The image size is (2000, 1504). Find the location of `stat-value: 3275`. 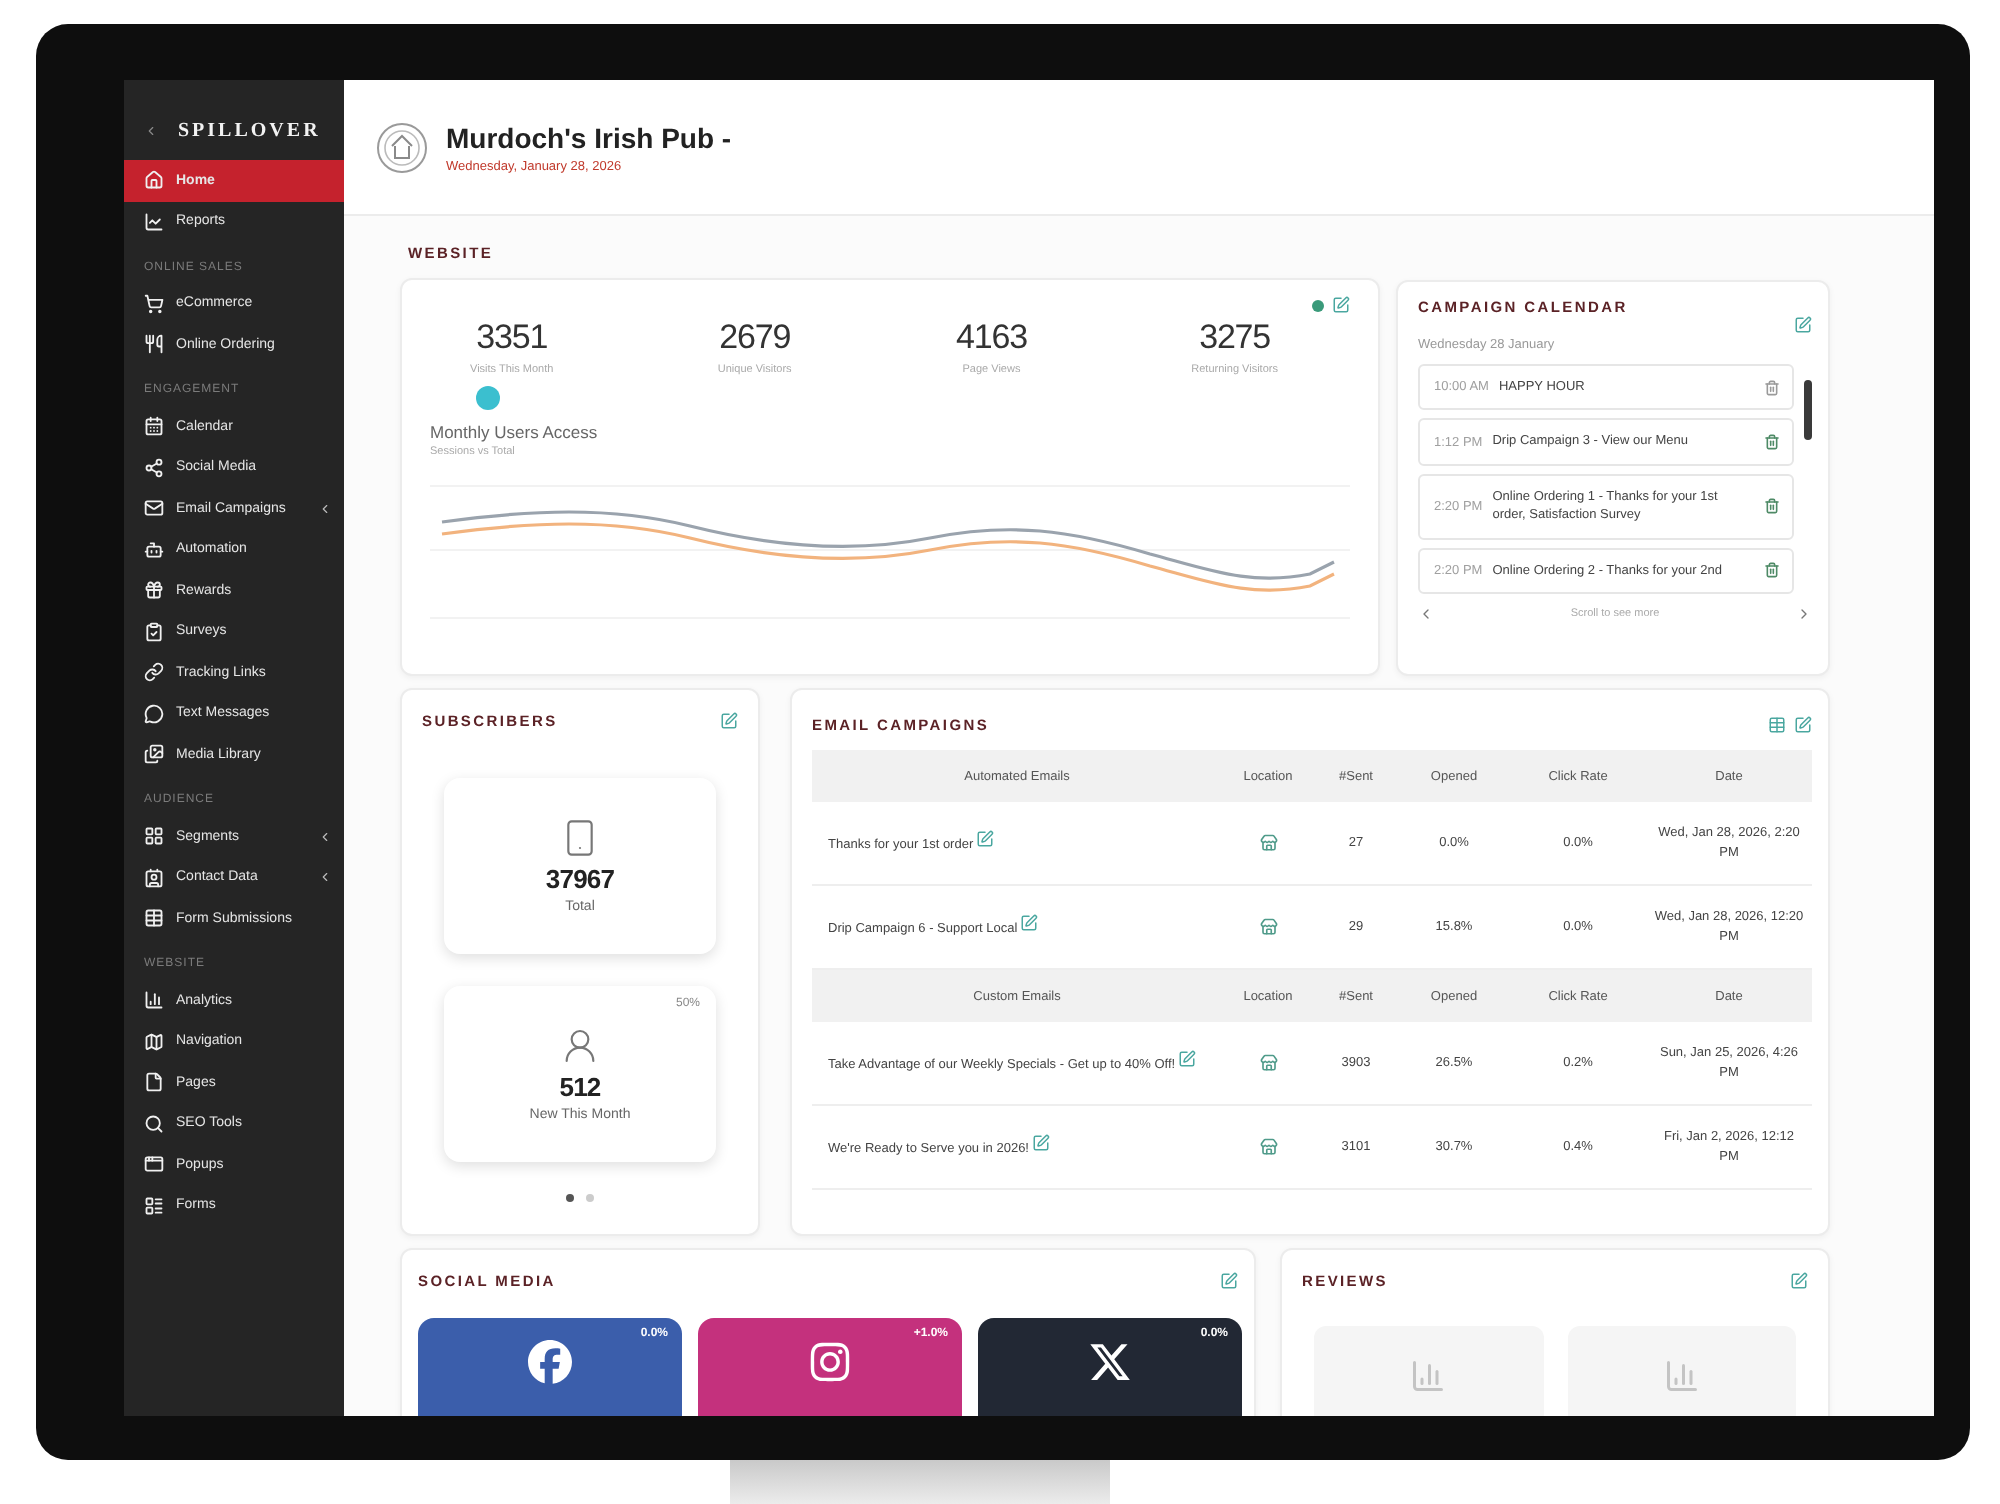

stat-value: 3275 is located at coordinates (1235, 338).